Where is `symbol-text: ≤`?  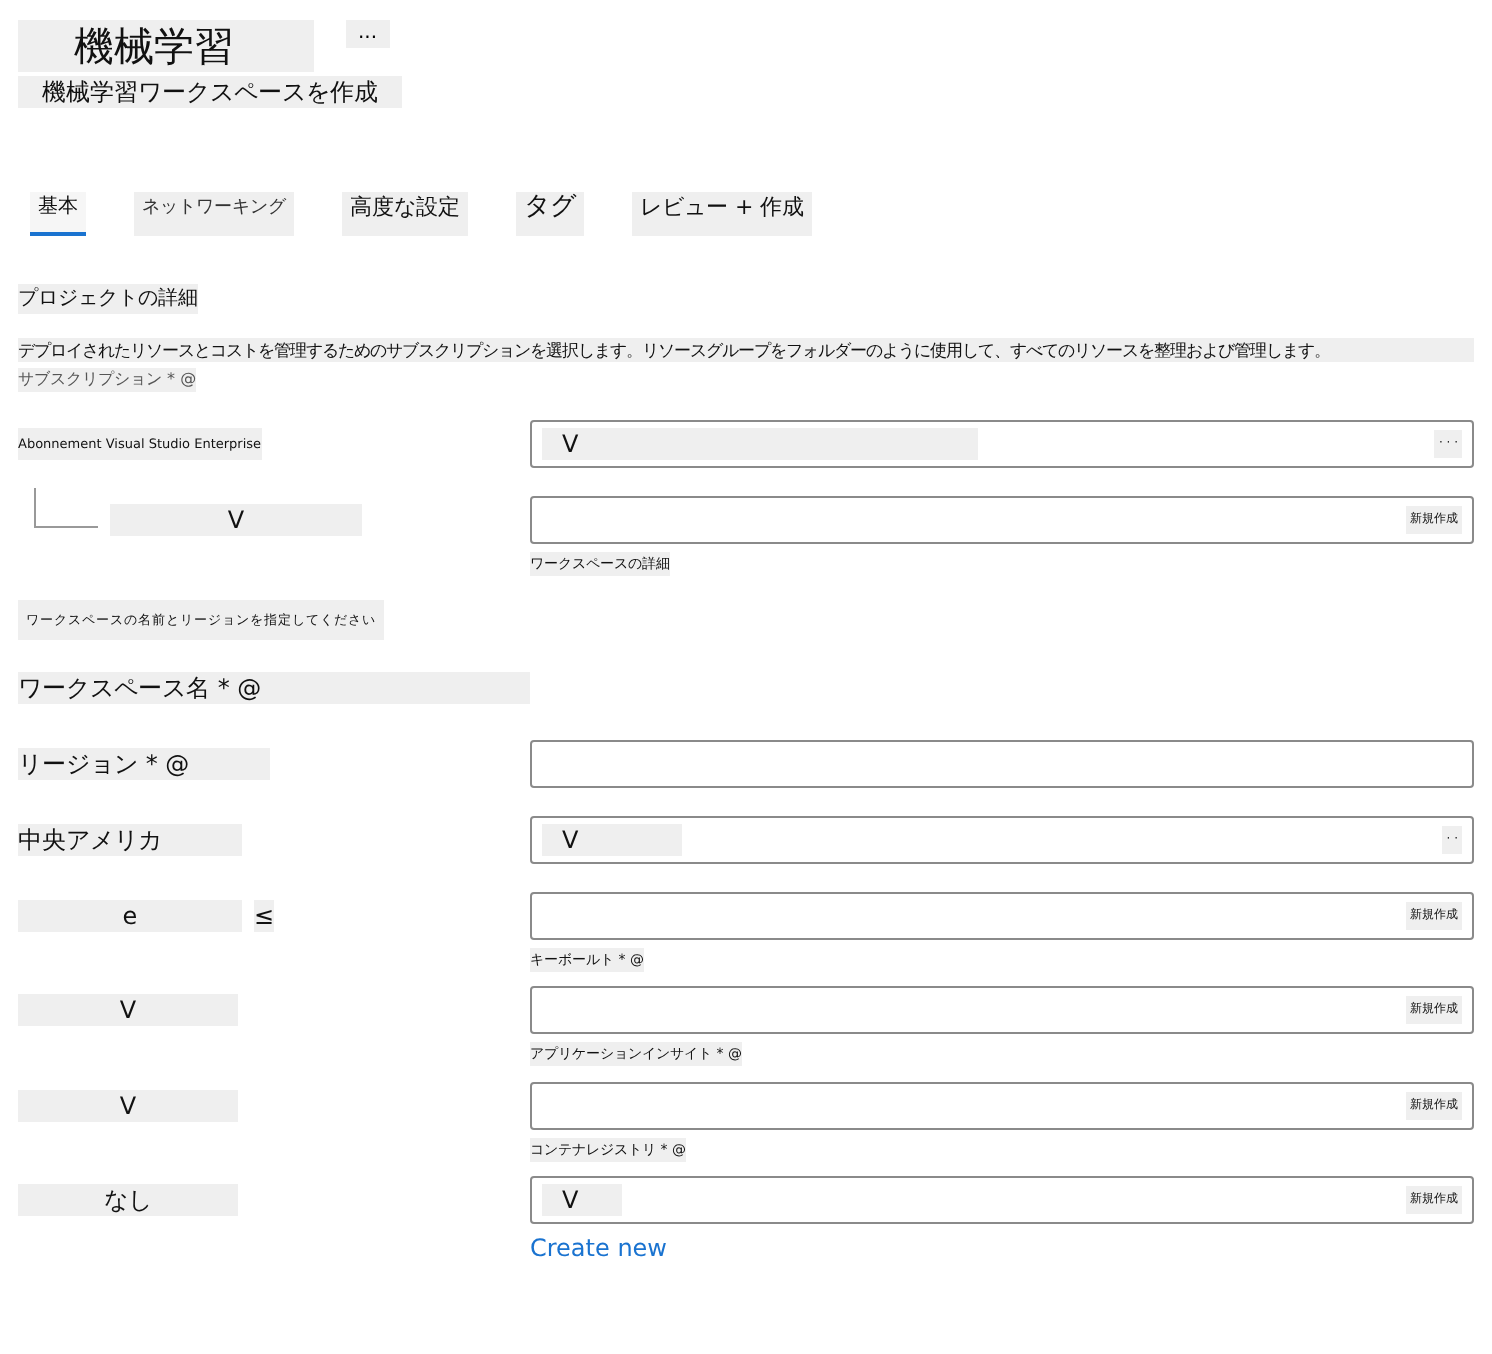
symbol-text: ≤ is located at coordinates (264, 915).